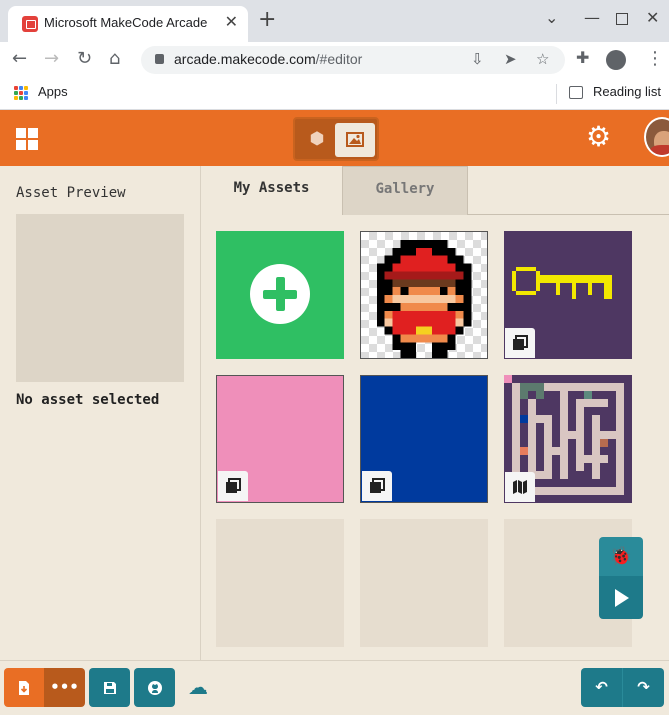 Image resolution: width=669 pixels, height=715 pixels. What do you see at coordinates (159, 59) in the screenshot?
I see `lock-icon` at bounding box center [159, 59].